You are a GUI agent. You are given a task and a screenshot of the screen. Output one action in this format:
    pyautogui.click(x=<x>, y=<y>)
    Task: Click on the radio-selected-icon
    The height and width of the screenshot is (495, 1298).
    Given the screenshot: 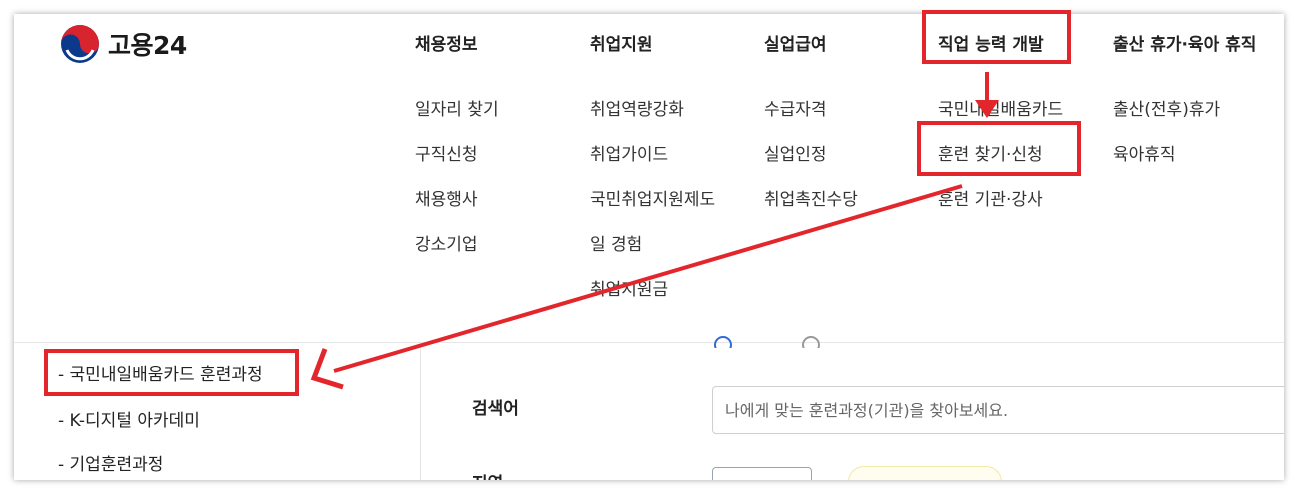 What is the action you would take?
    pyautogui.click(x=723, y=341)
    